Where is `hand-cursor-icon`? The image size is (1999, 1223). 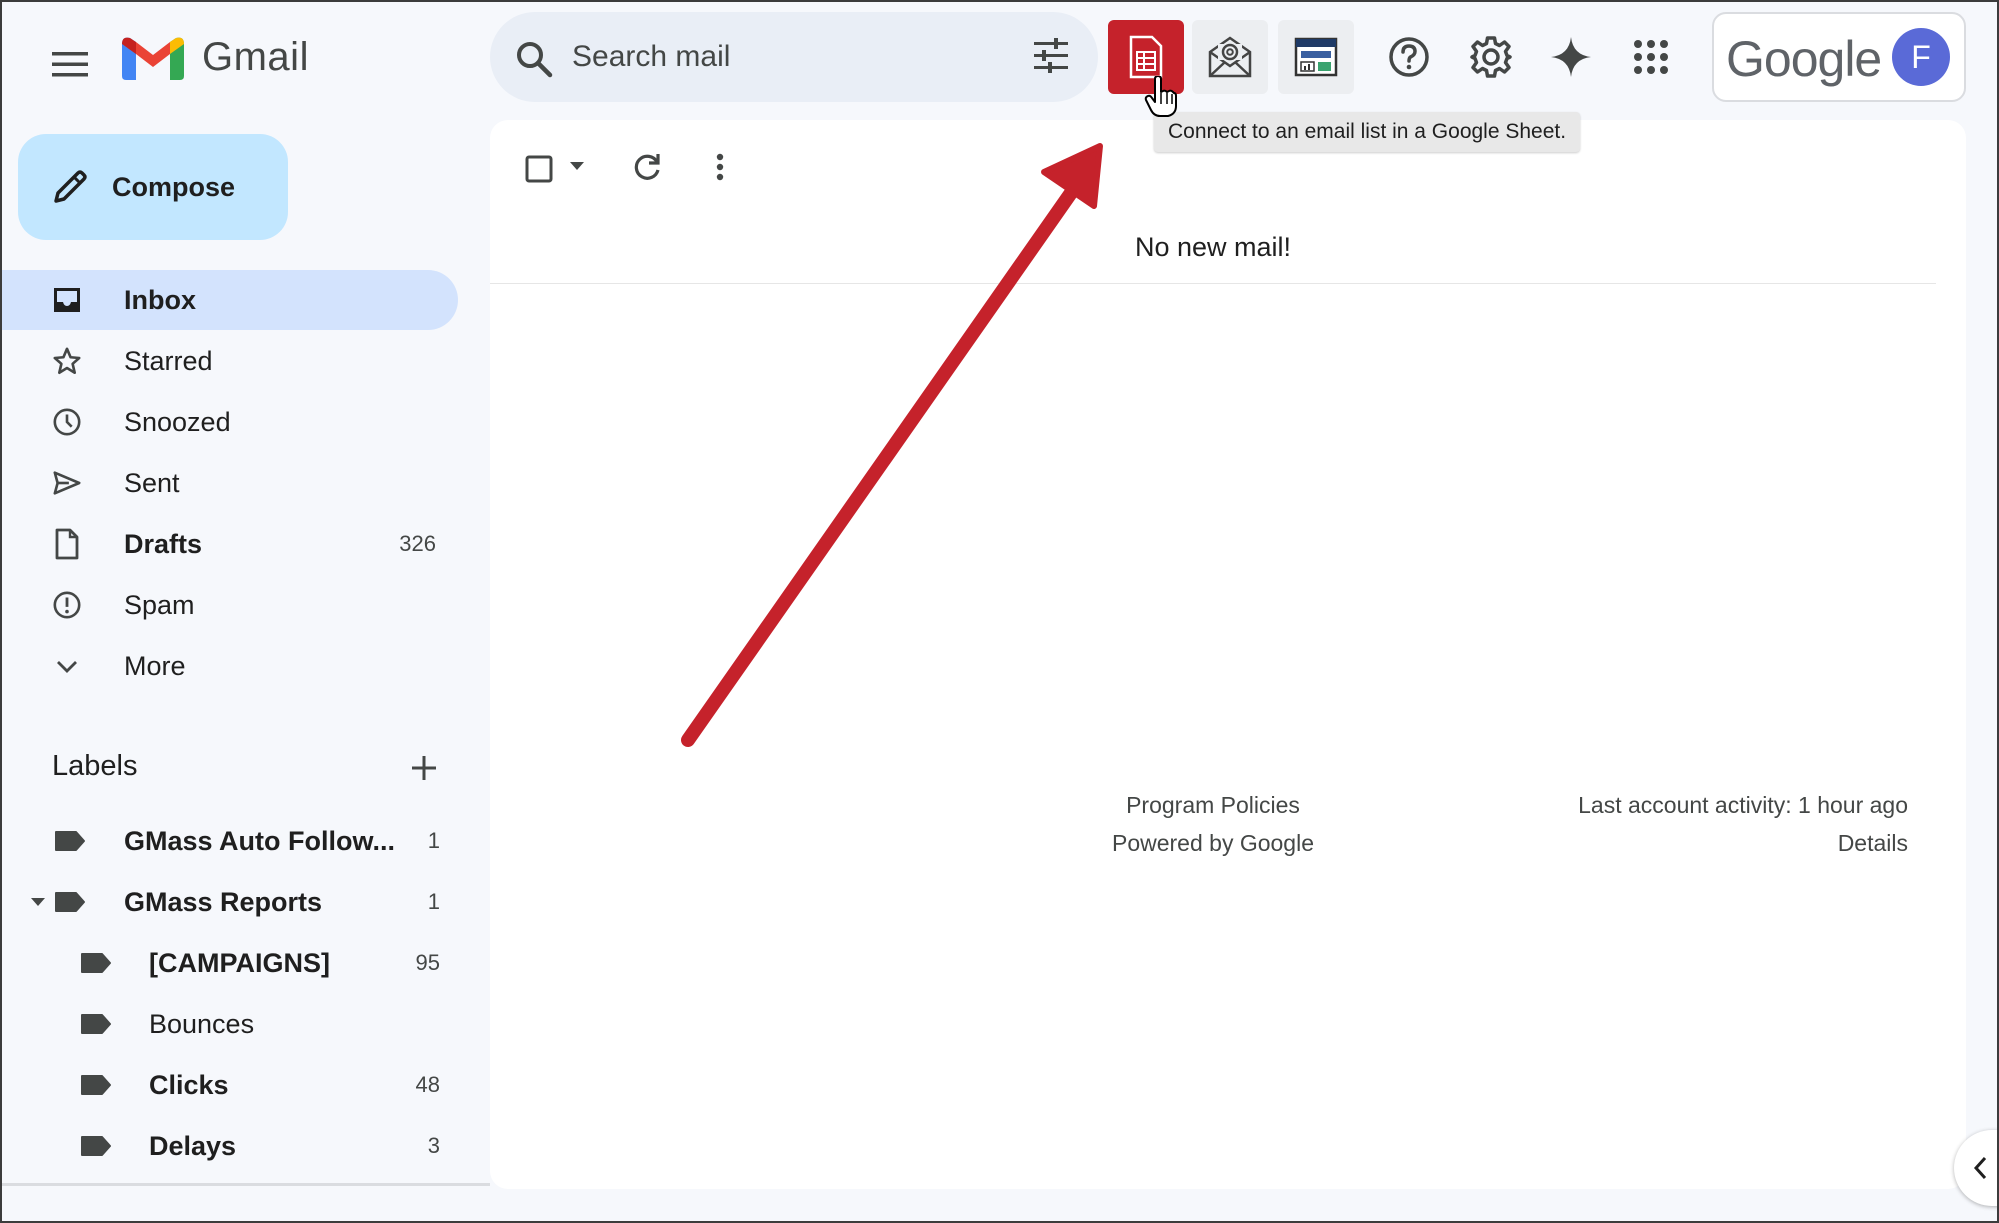 hand-cursor-icon is located at coordinates (1160, 96).